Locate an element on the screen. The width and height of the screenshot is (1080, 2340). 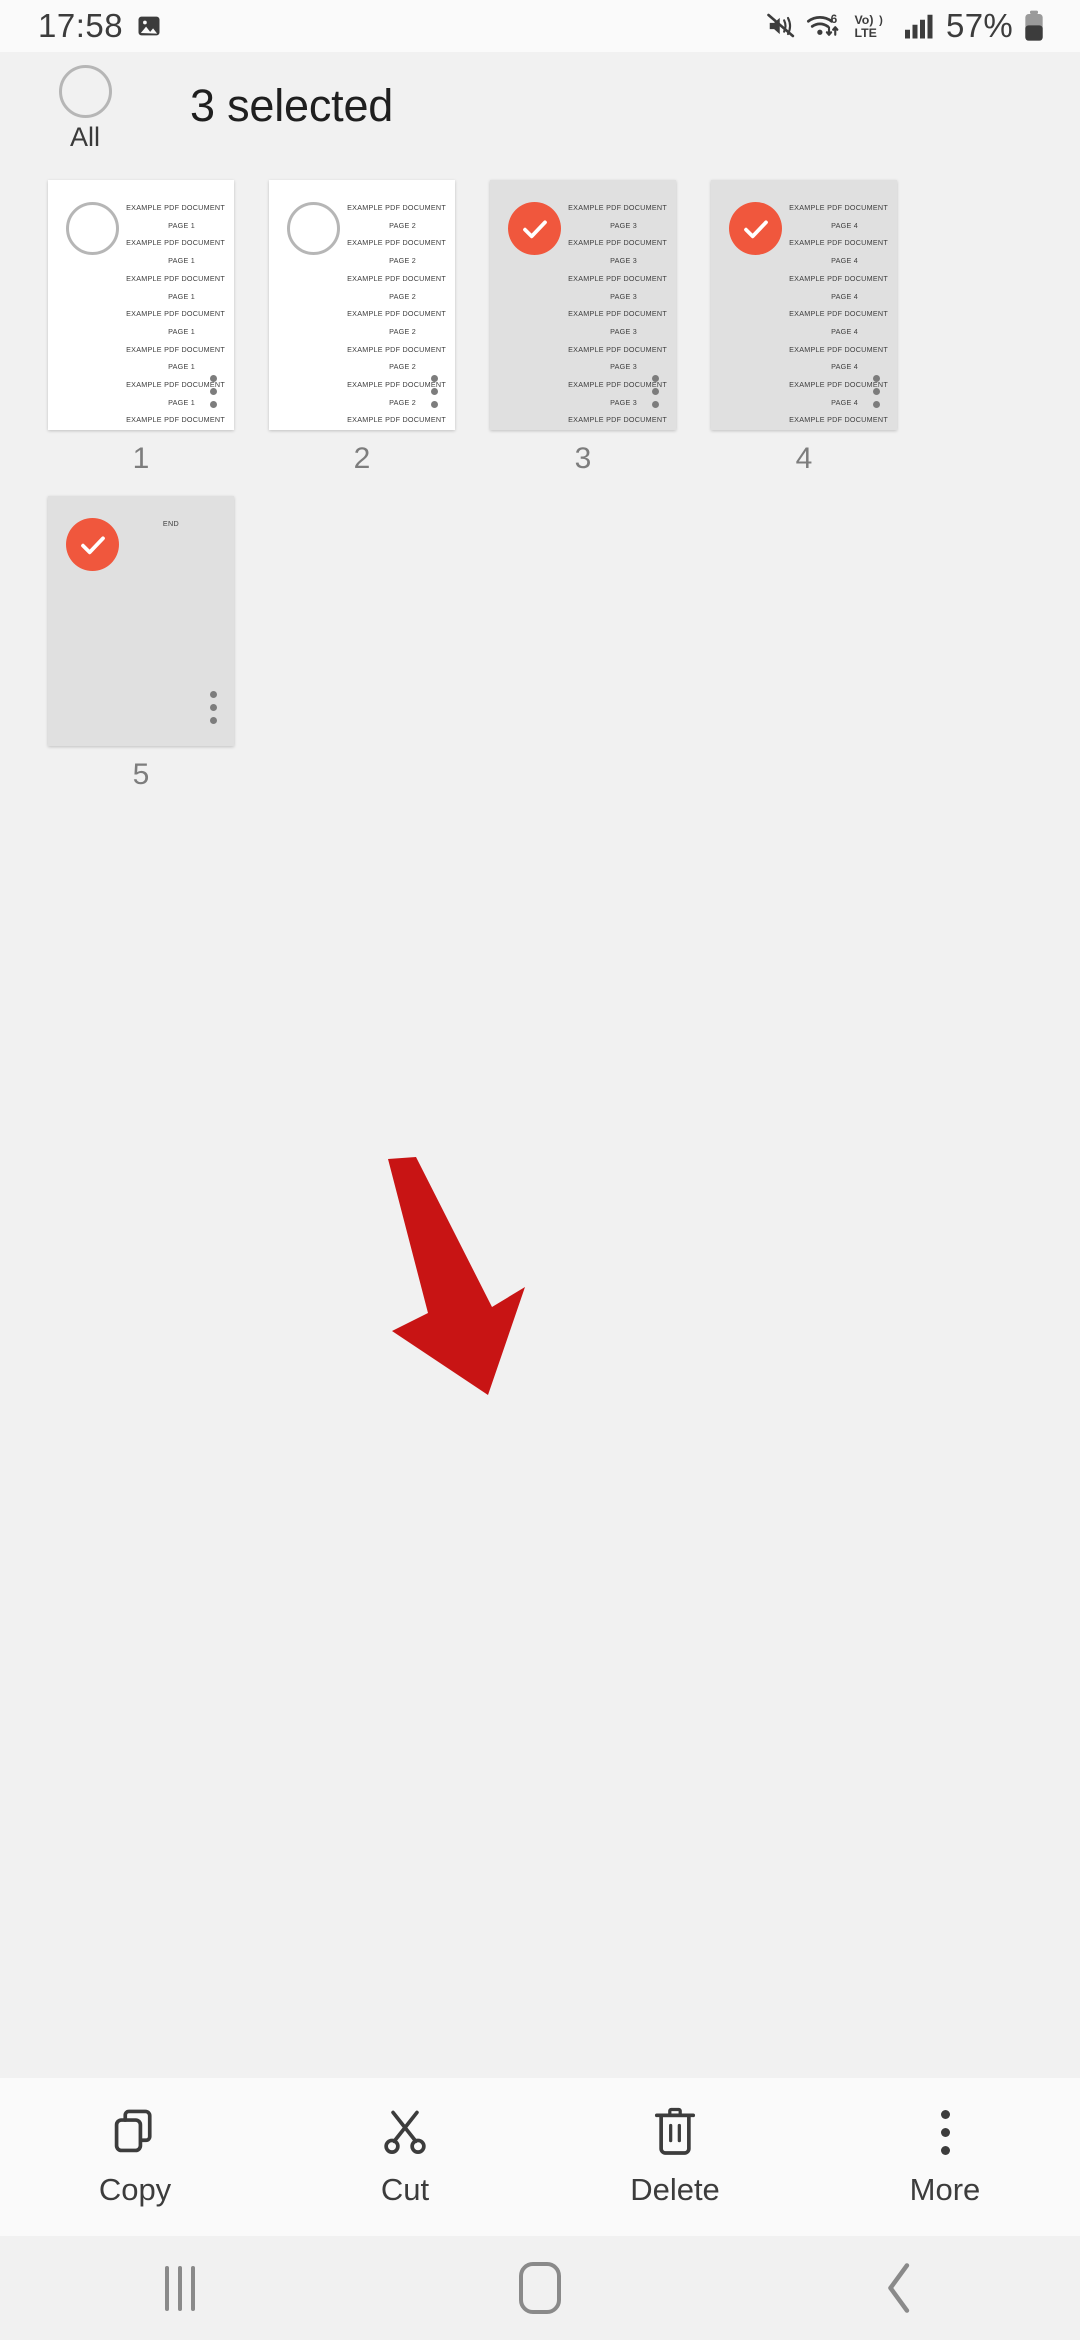
select-all-checkbox is located at coordinates (85, 91).